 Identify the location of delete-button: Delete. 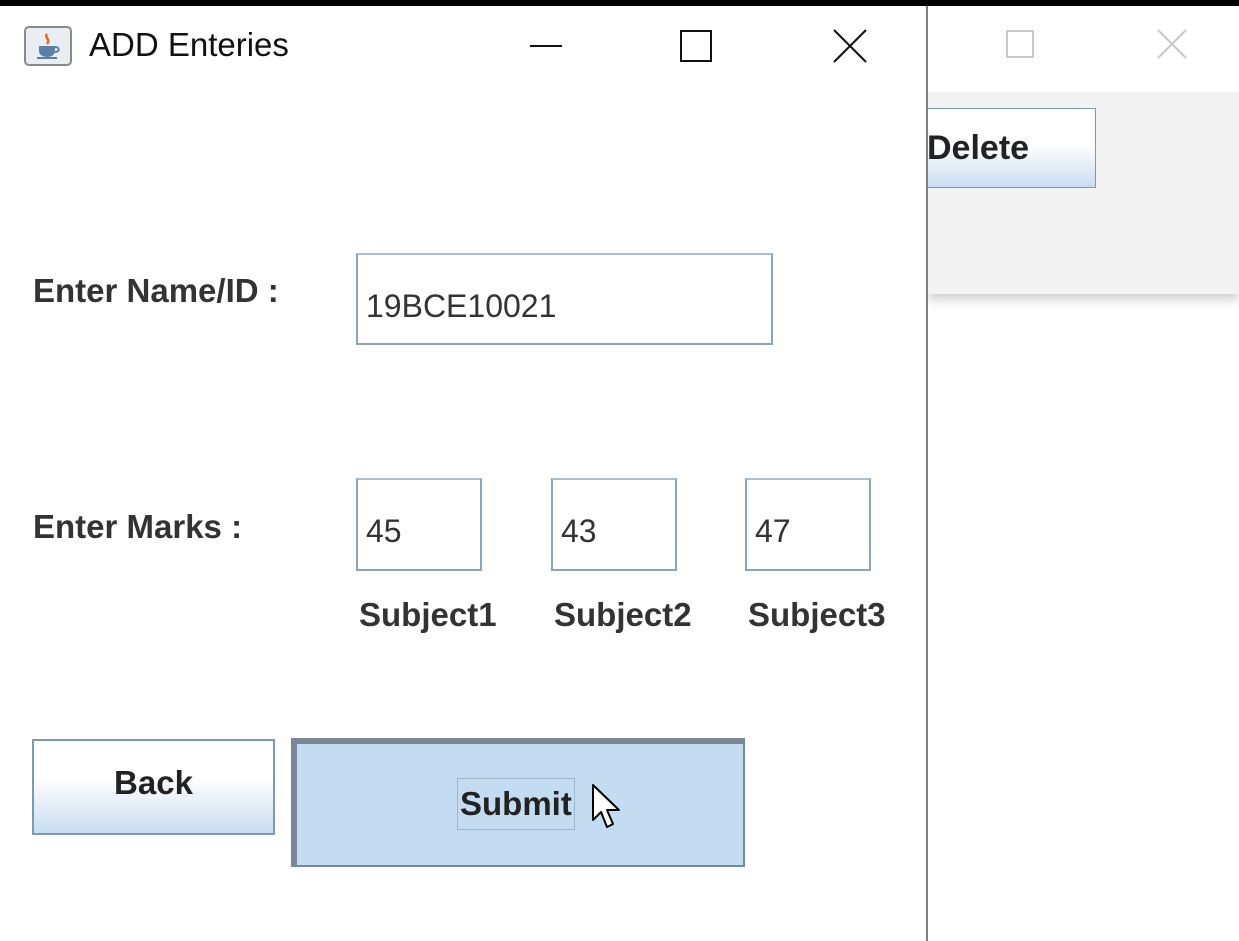
(1007, 148).